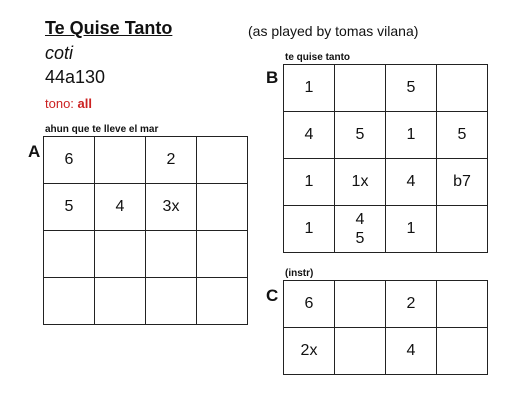 Image resolution: width=513 pixels, height=407 pixels. I want to click on played-by-note: (as played by tomas vilana), so click(333, 31).